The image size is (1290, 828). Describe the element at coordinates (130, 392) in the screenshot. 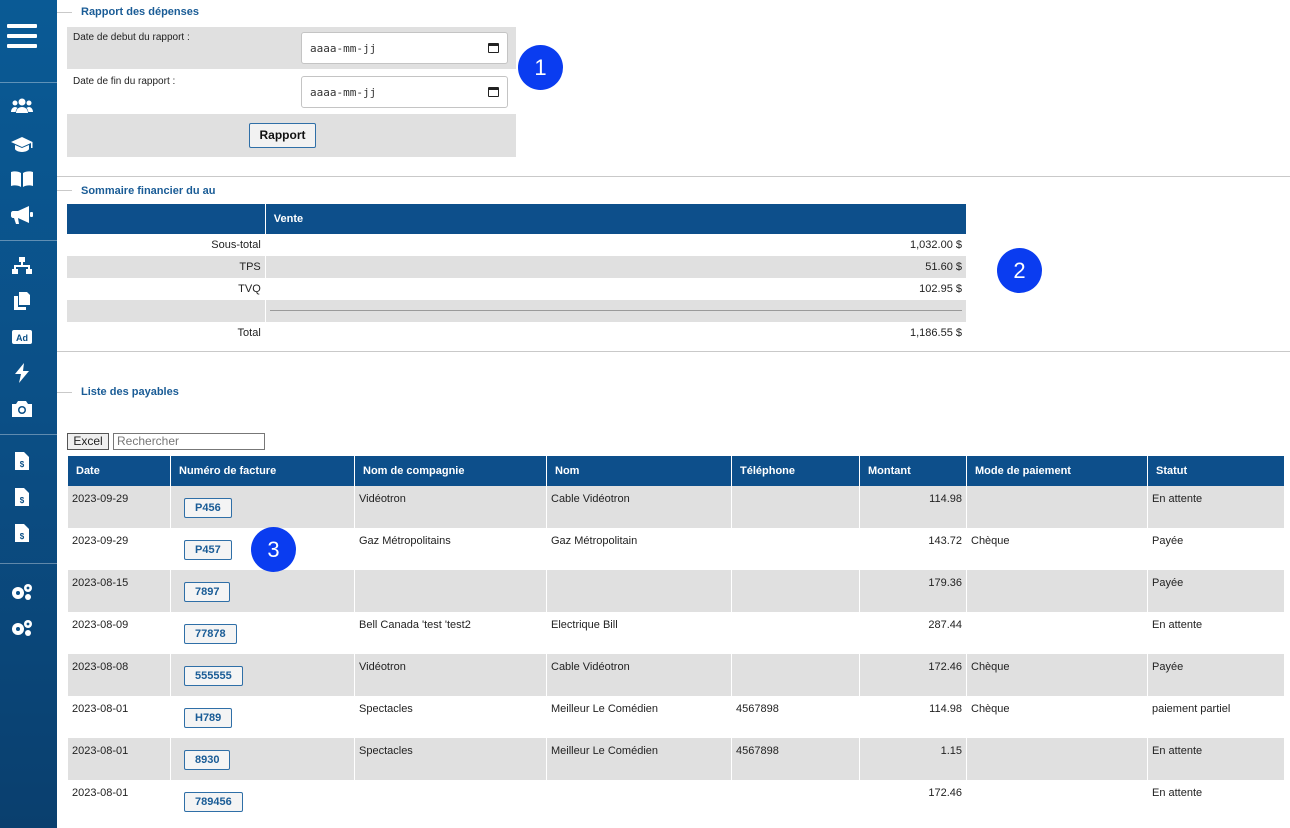

I see `payables-section-title: Liste des payables` at that location.